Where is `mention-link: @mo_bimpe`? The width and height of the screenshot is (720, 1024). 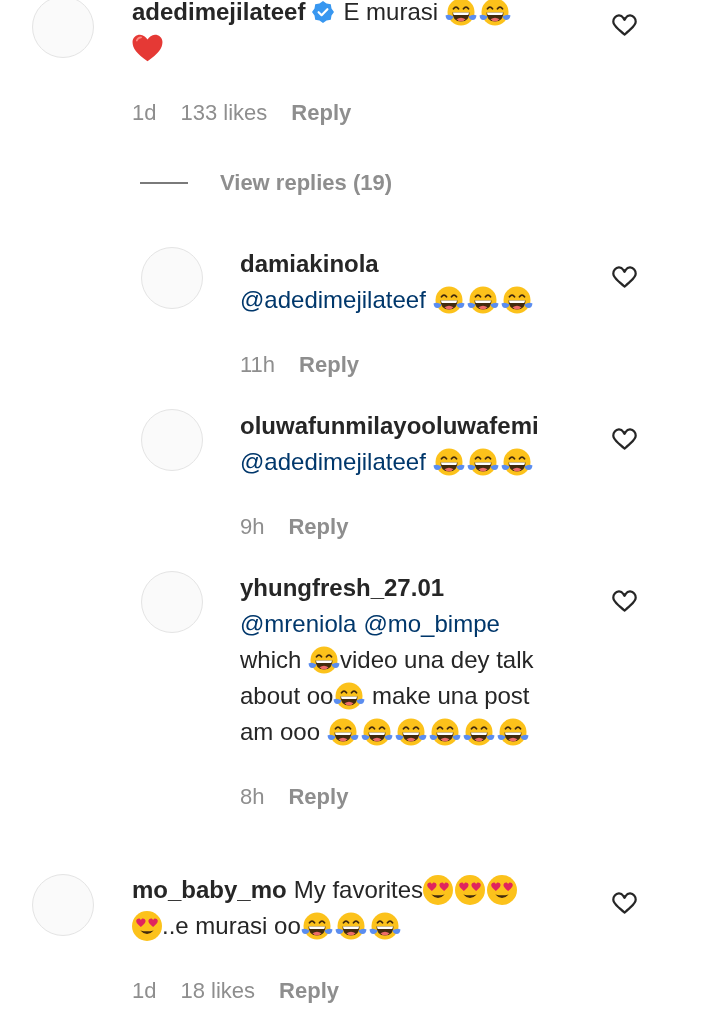
mention-link: @mo_bimpe is located at coordinates (431, 624).